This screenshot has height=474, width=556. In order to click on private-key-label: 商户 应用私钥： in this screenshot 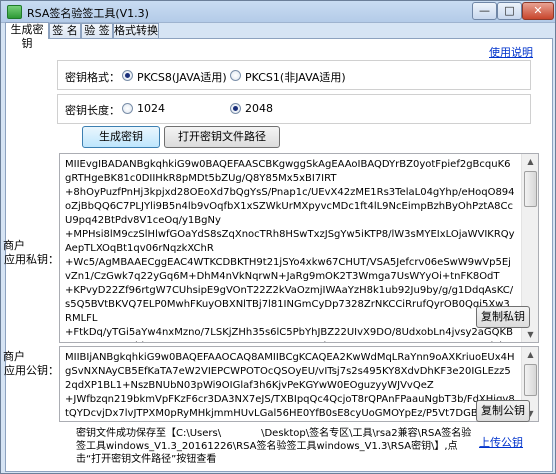, I will do `click(31, 253)`.